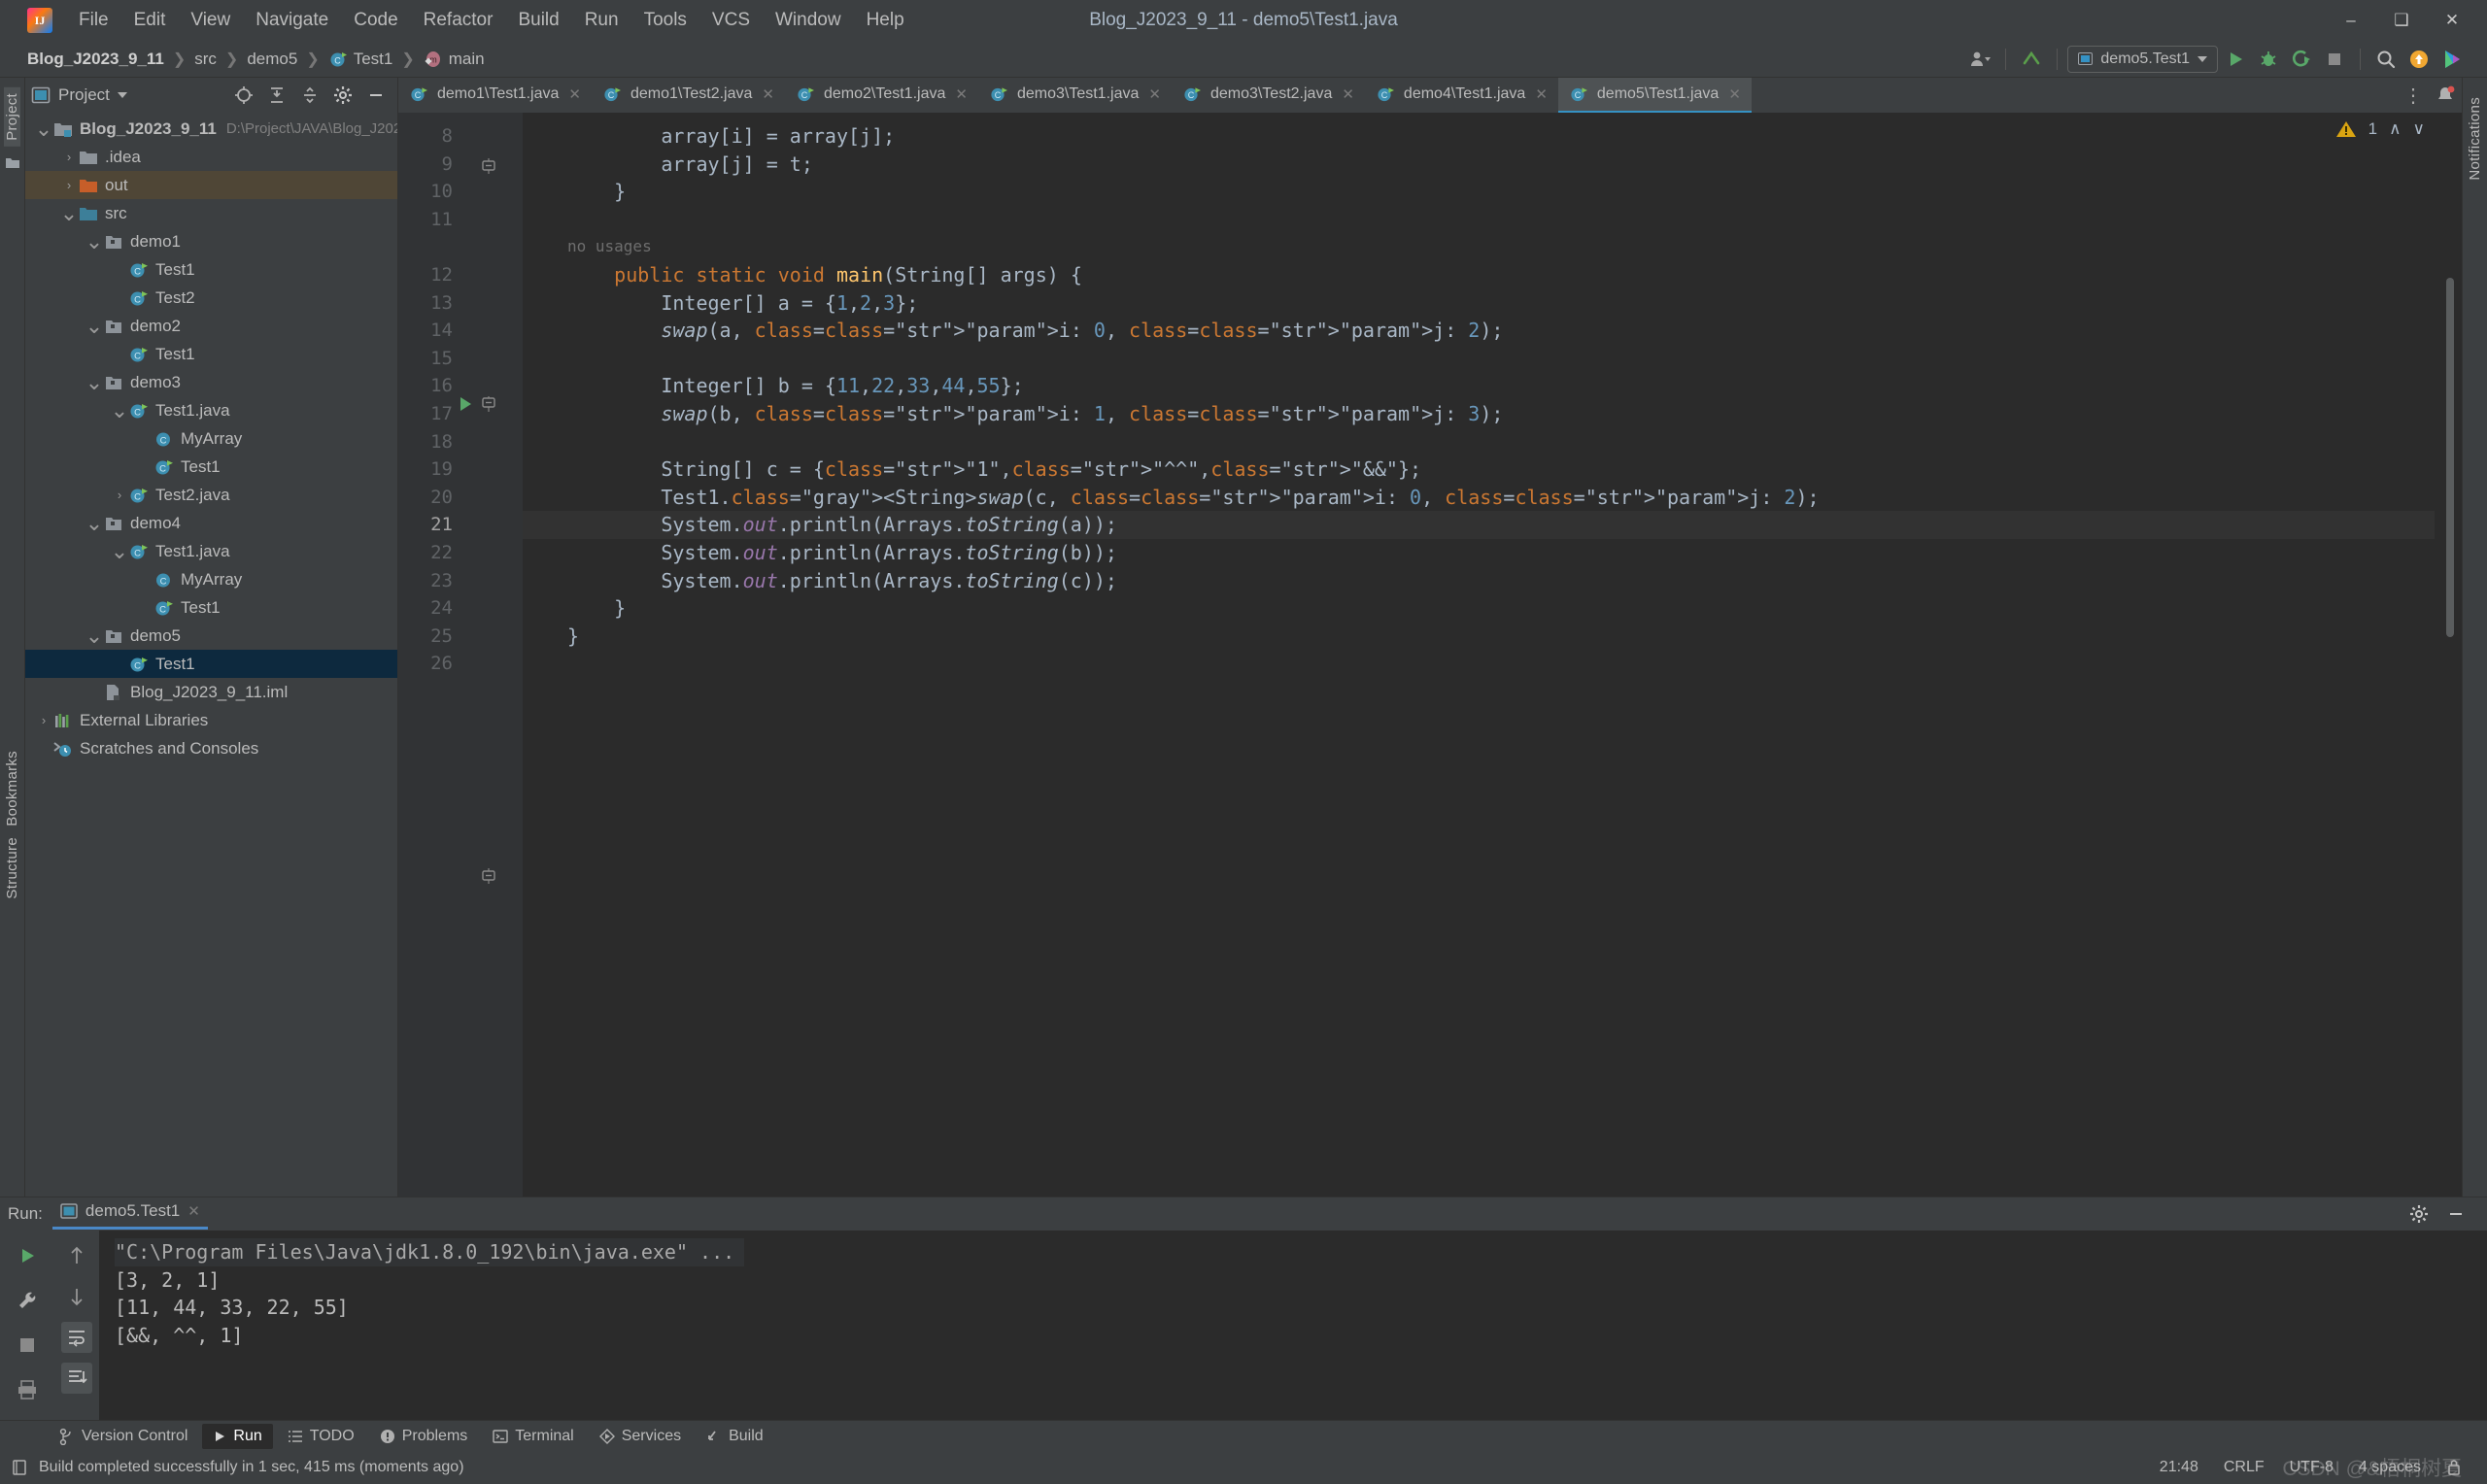  What do you see at coordinates (342, 96) in the screenshot?
I see `settings-icon` at bounding box center [342, 96].